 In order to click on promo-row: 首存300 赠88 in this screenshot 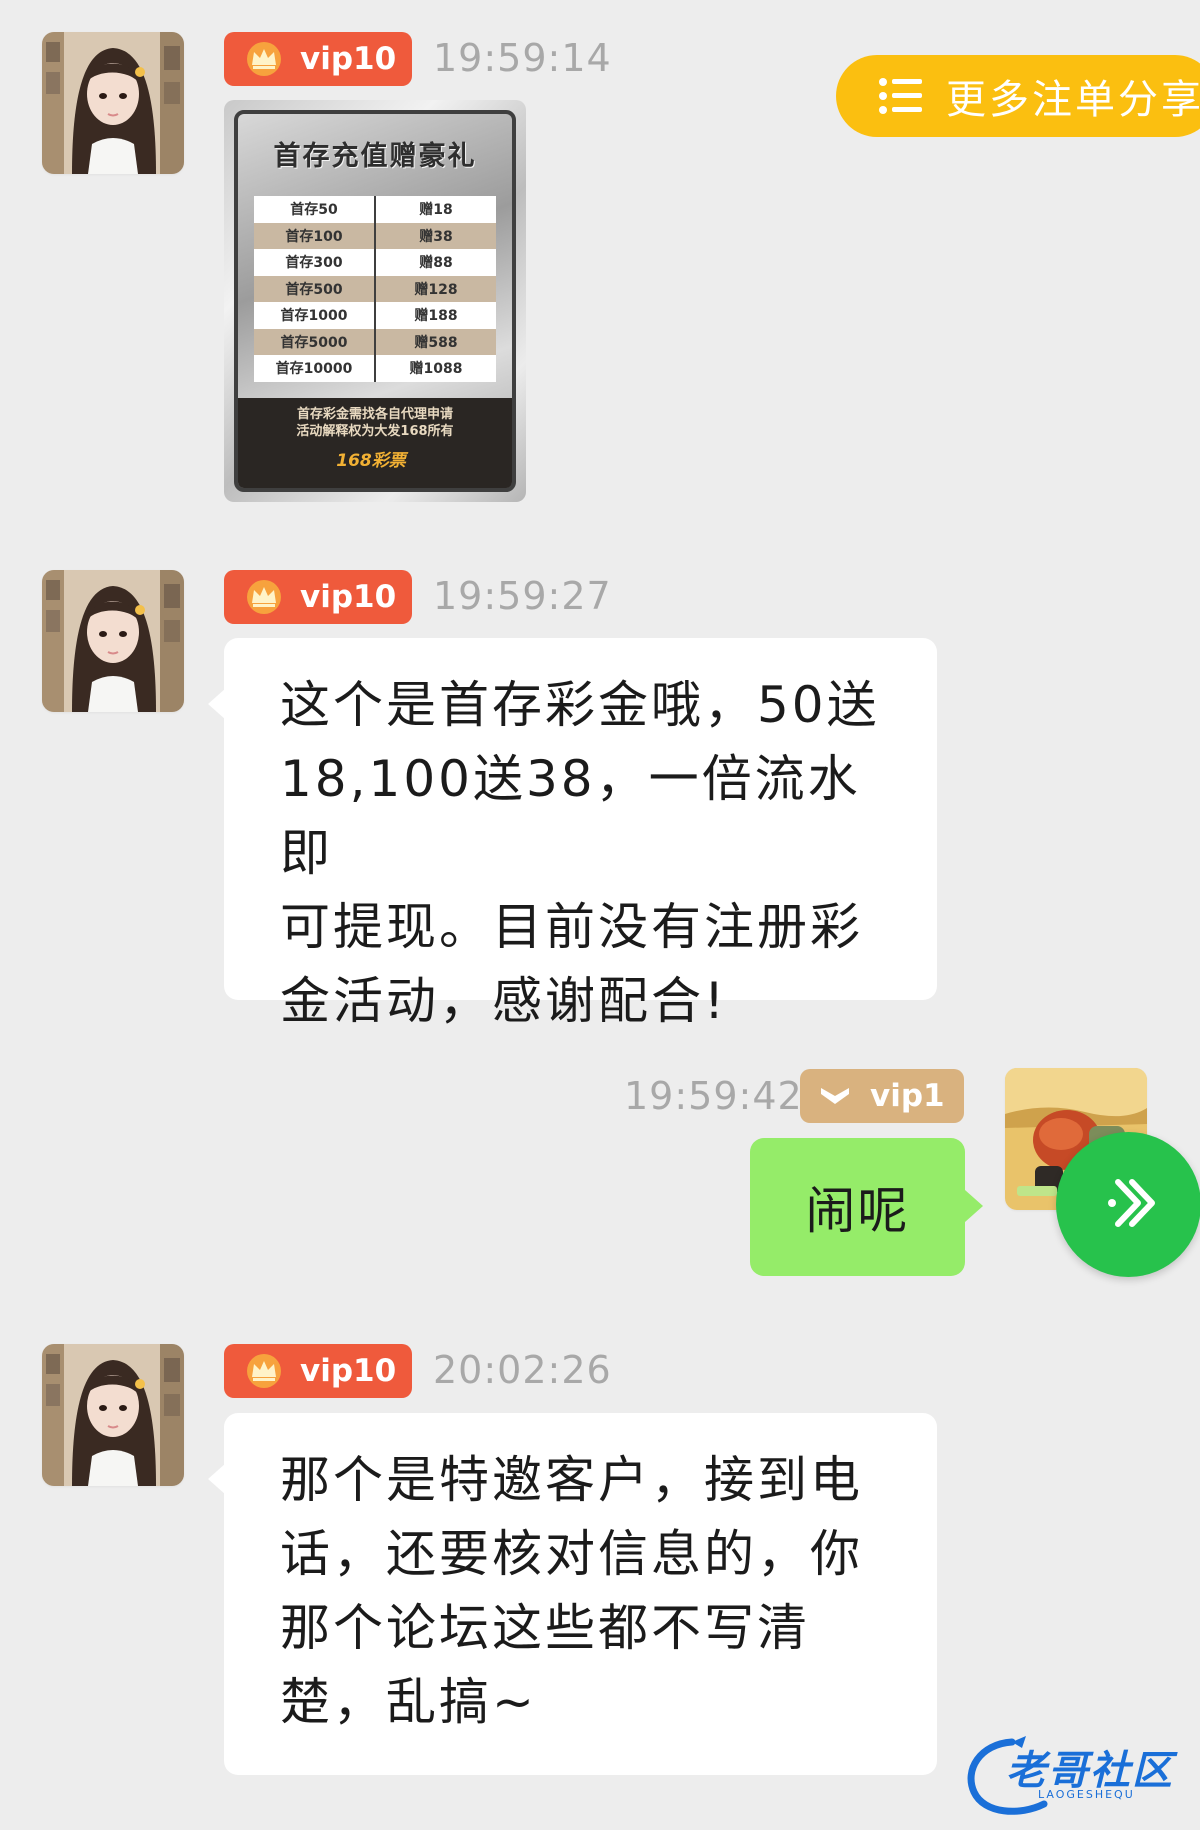, I will do `click(375, 262)`.